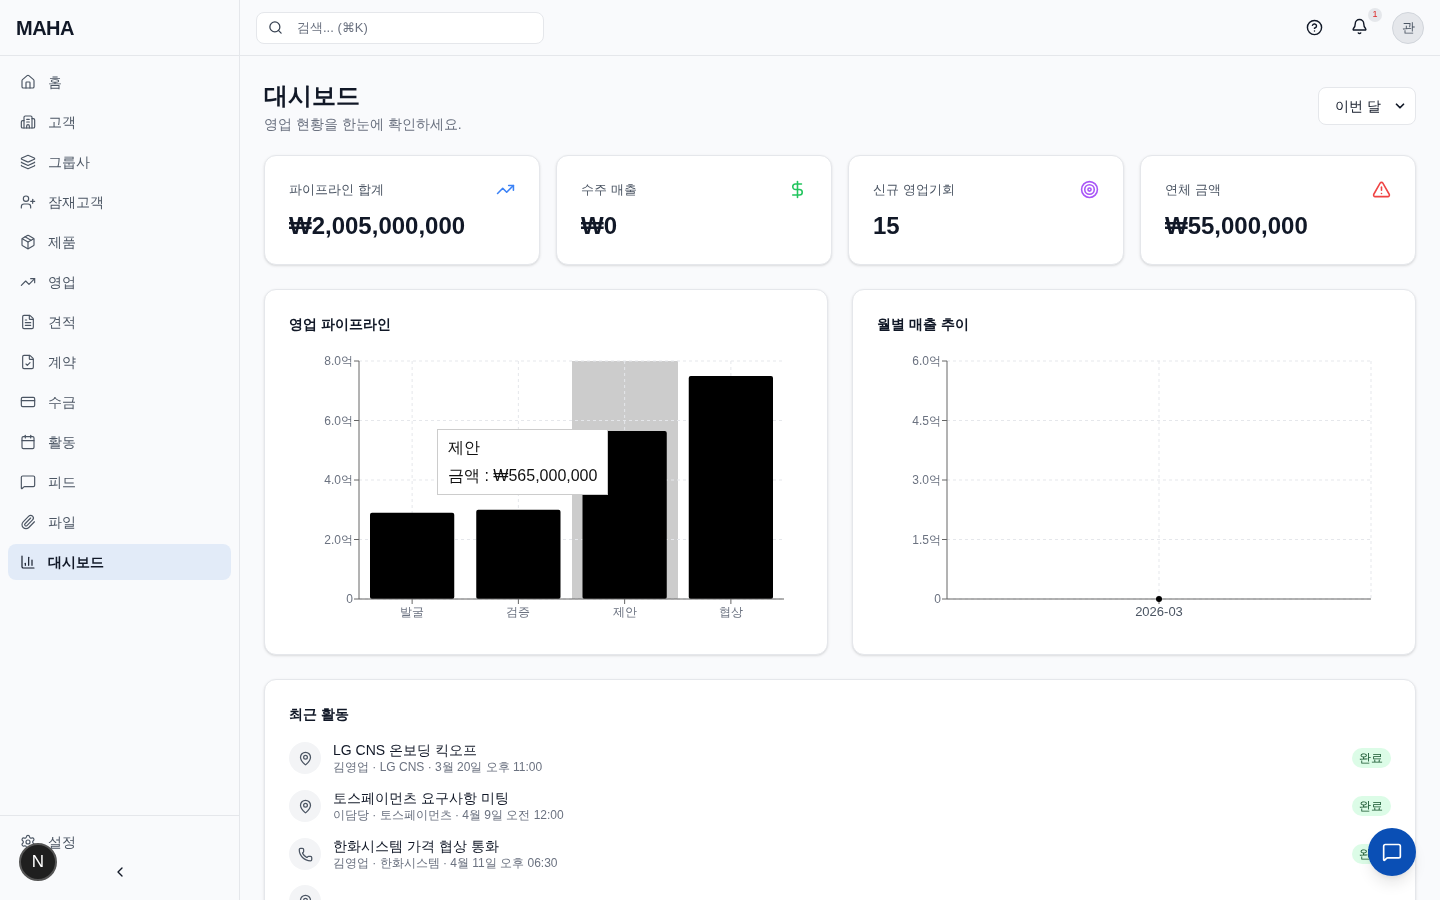  What do you see at coordinates (119, 282) in the screenshot?
I see `sidebar-item: 영업` at bounding box center [119, 282].